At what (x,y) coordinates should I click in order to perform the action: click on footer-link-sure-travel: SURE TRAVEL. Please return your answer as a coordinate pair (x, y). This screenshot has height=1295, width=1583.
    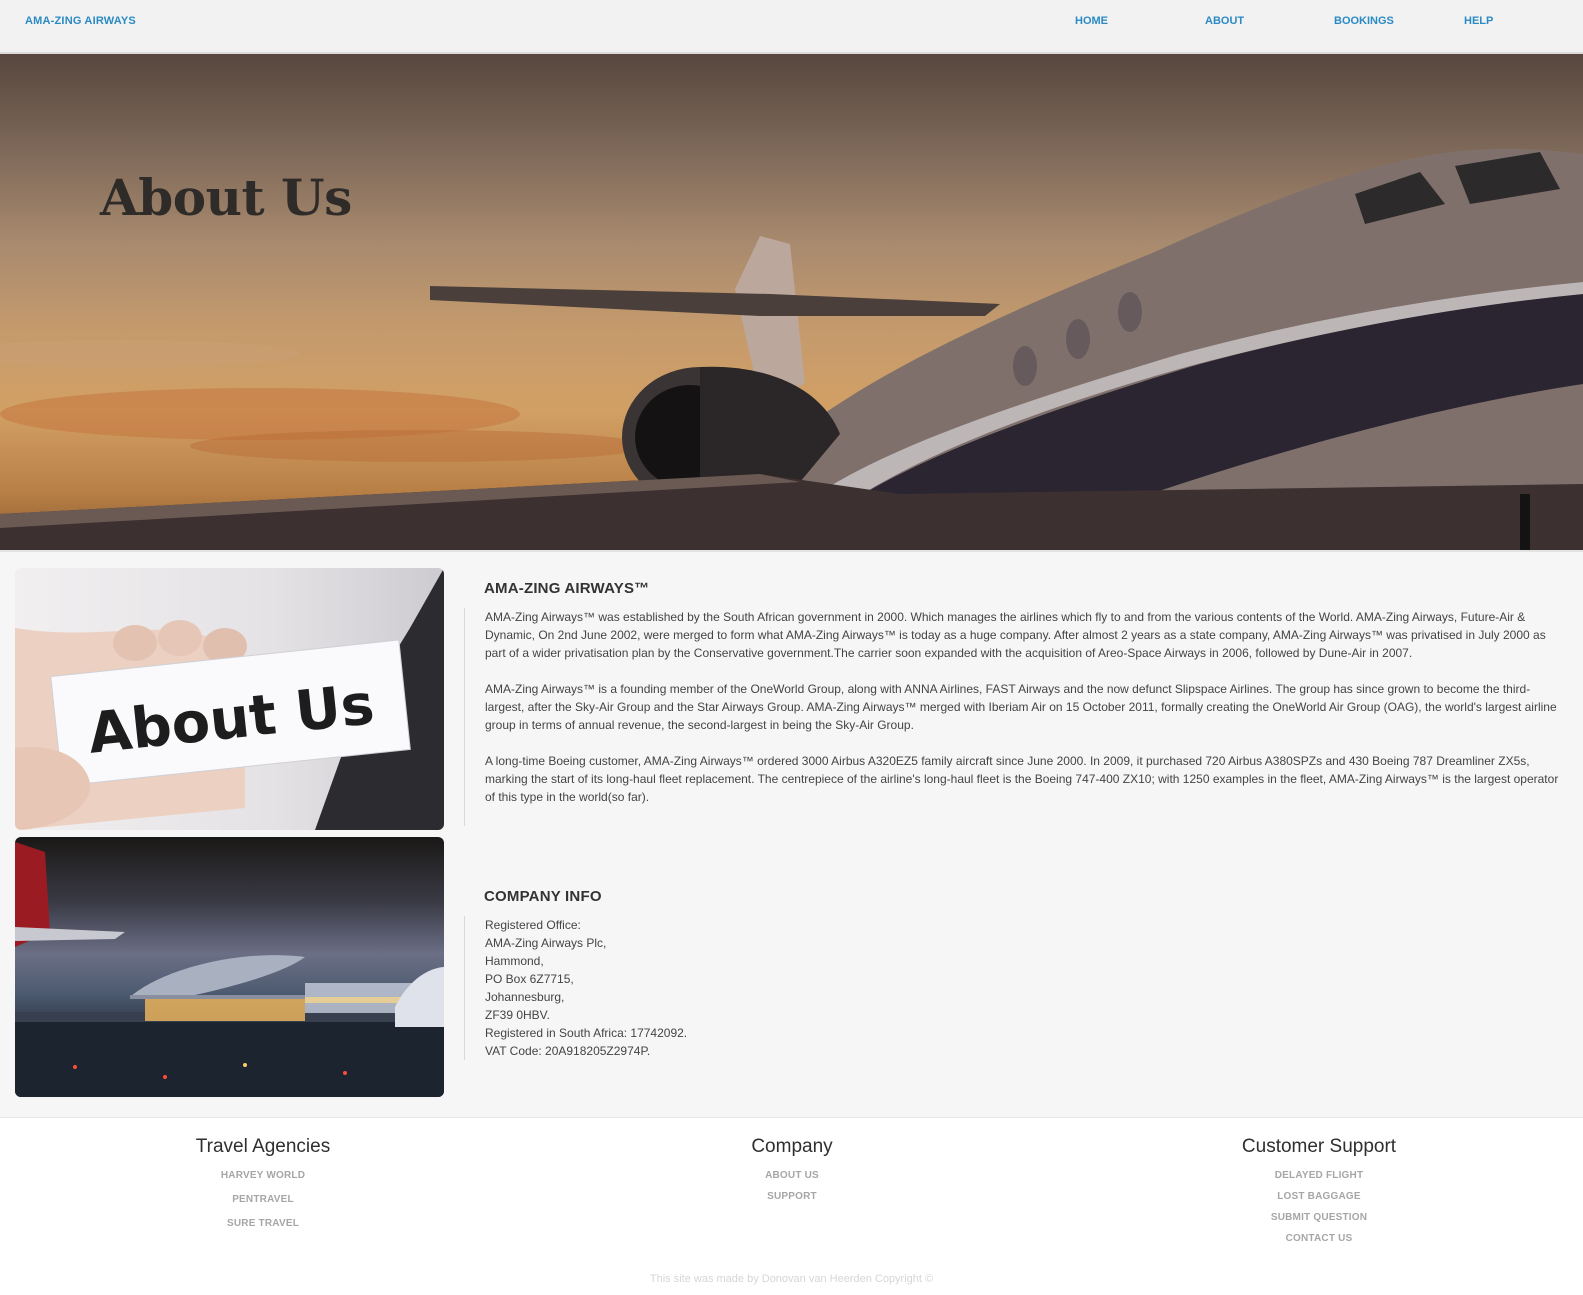
    Looking at the image, I should click on (263, 1223).